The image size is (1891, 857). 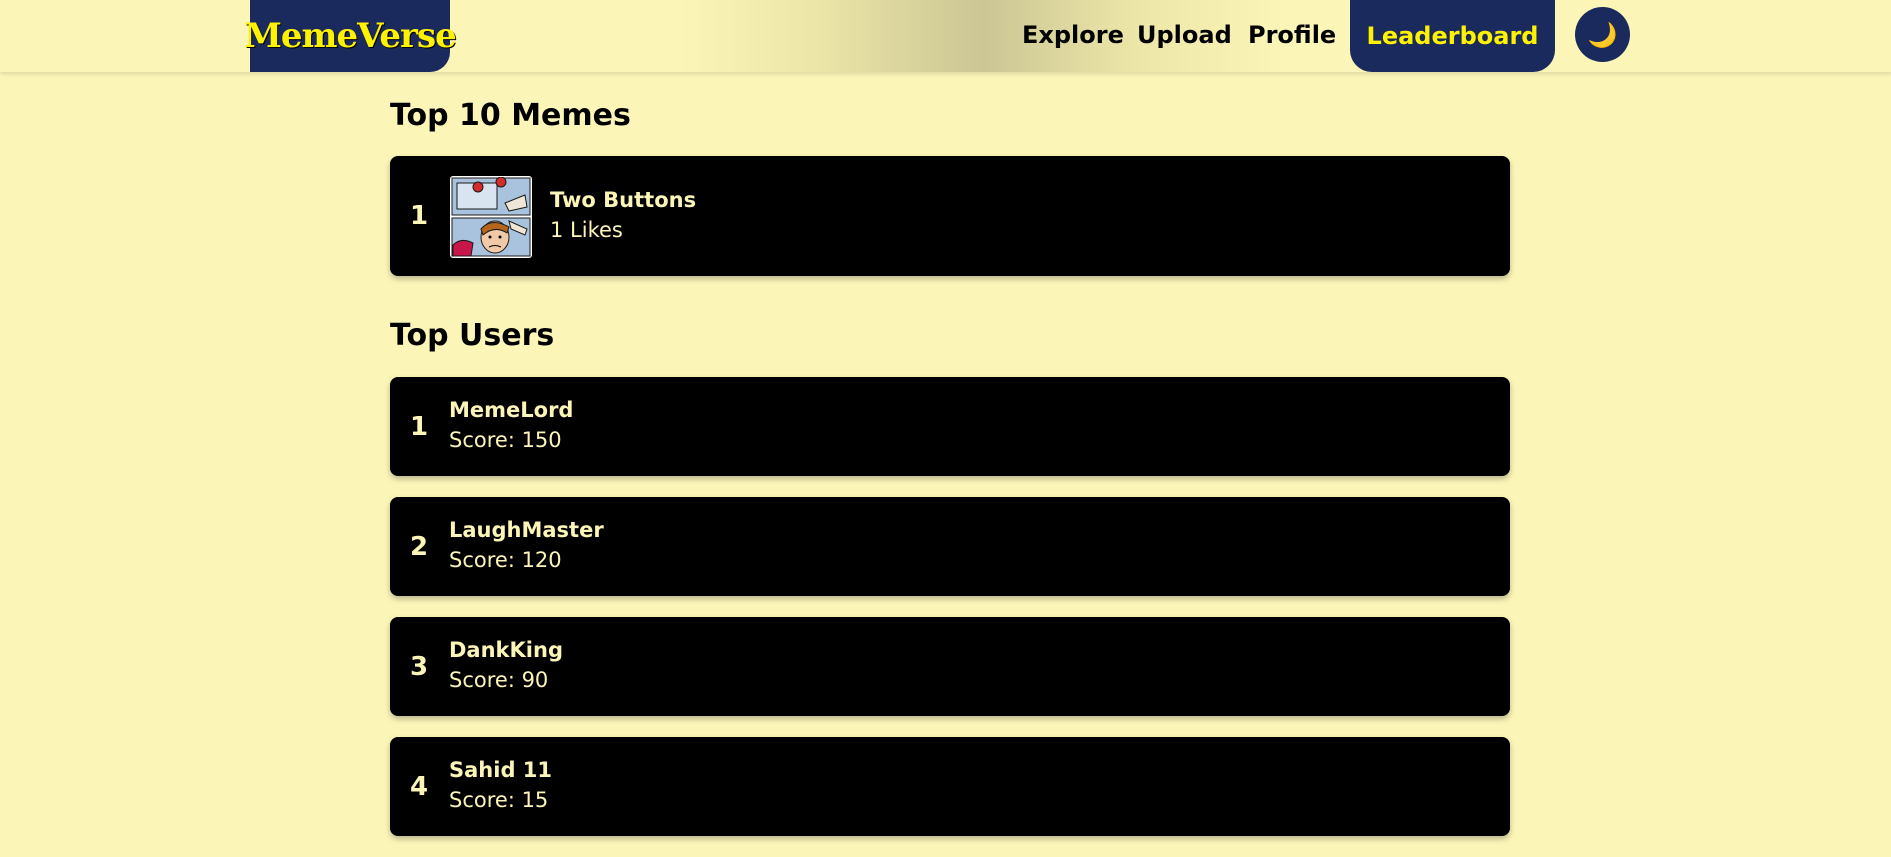 I want to click on user-rank: 1, so click(x=419, y=426).